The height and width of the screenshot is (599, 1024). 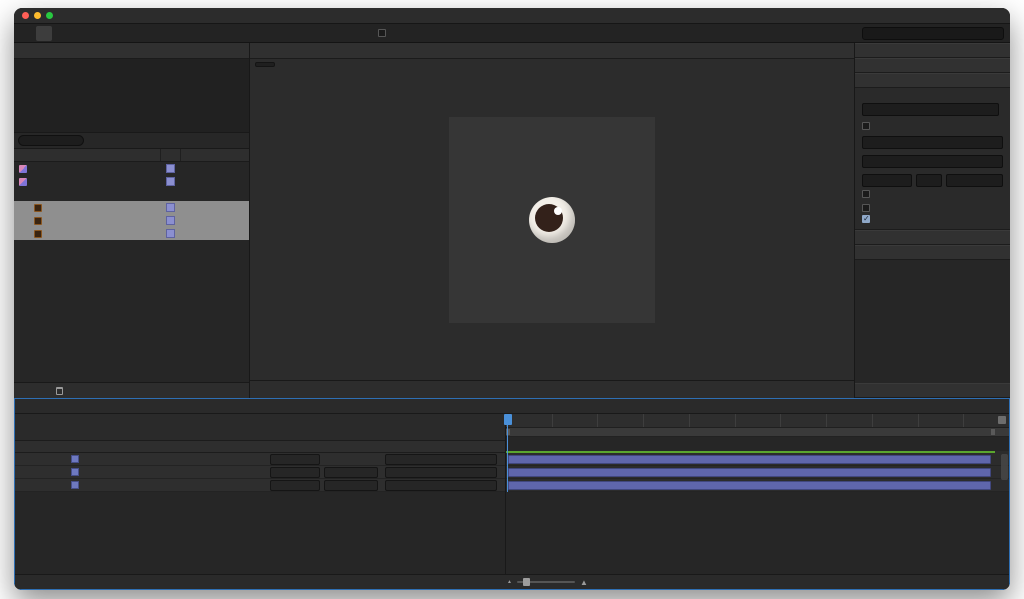 What do you see at coordinates (188, 33) in the screenshot?
I see `brush-tool` at bounding box center [188, 33].